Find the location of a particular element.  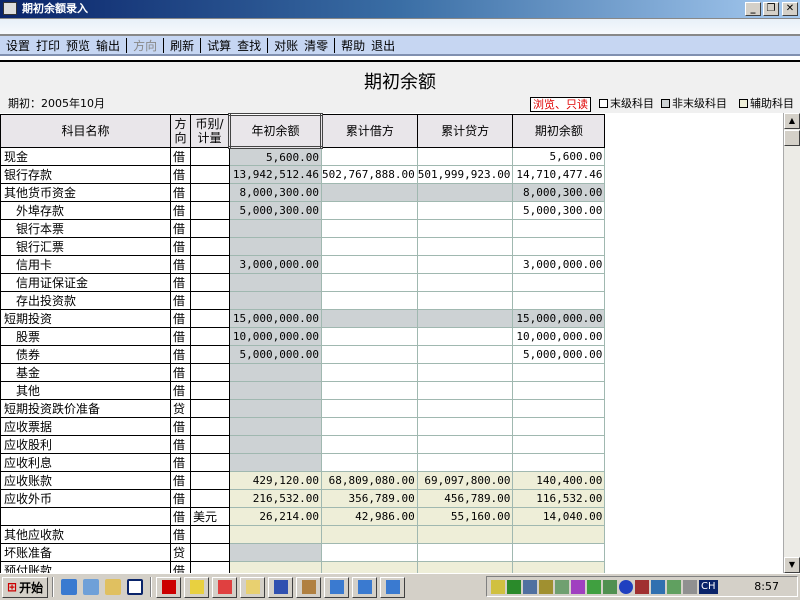

col-year-opening-cell: 3,000,000.00 is located at coordinates (275, 264).